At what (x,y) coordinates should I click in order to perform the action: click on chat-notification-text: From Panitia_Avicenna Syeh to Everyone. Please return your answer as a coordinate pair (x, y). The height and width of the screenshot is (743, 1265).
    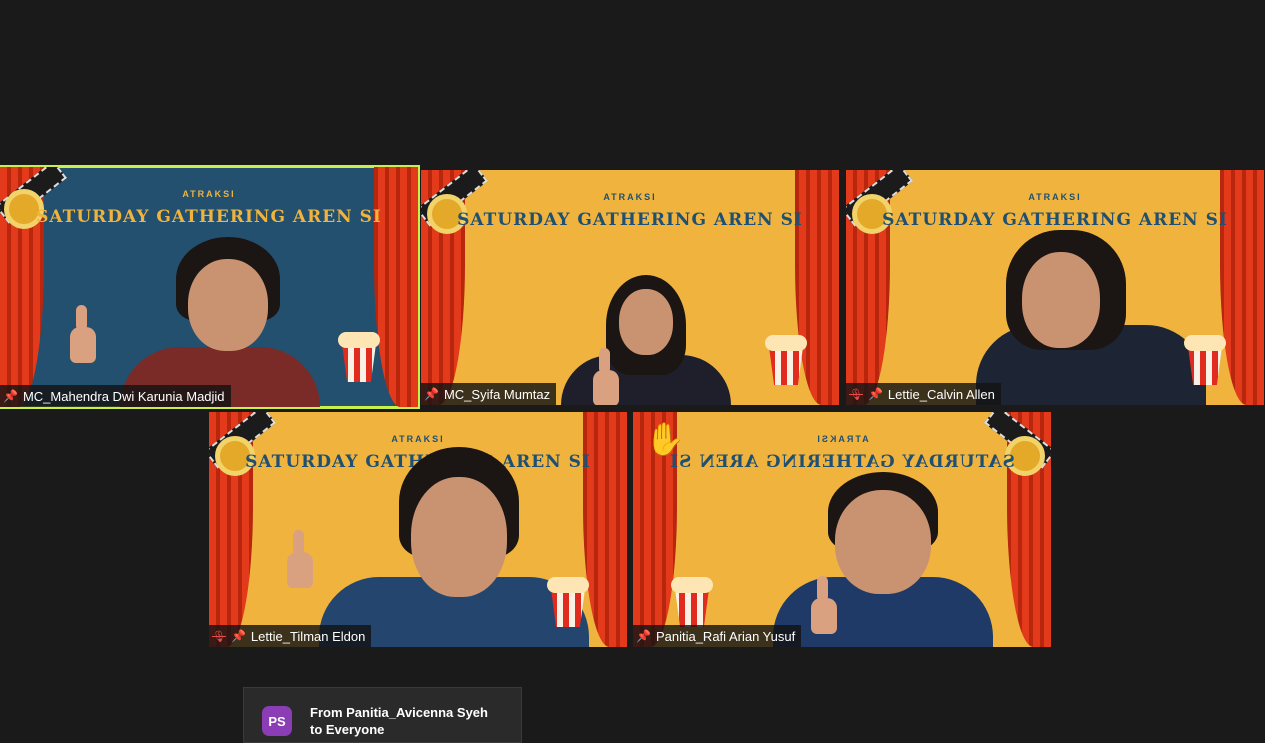
    Looking at the image, I should click on (399, 721).